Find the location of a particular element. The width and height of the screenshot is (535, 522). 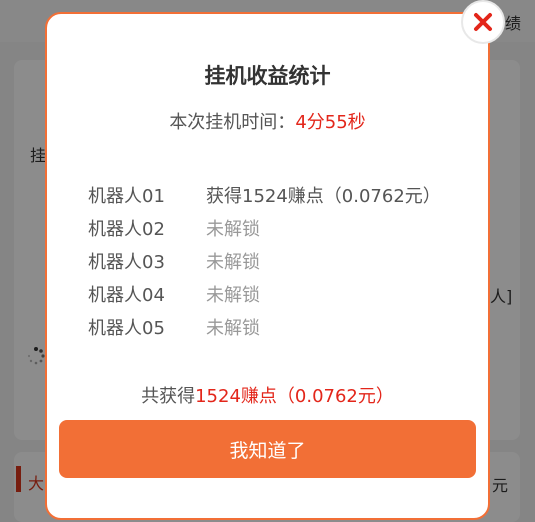

total-prefix: 共获得 is located at coordinates (168, 396).